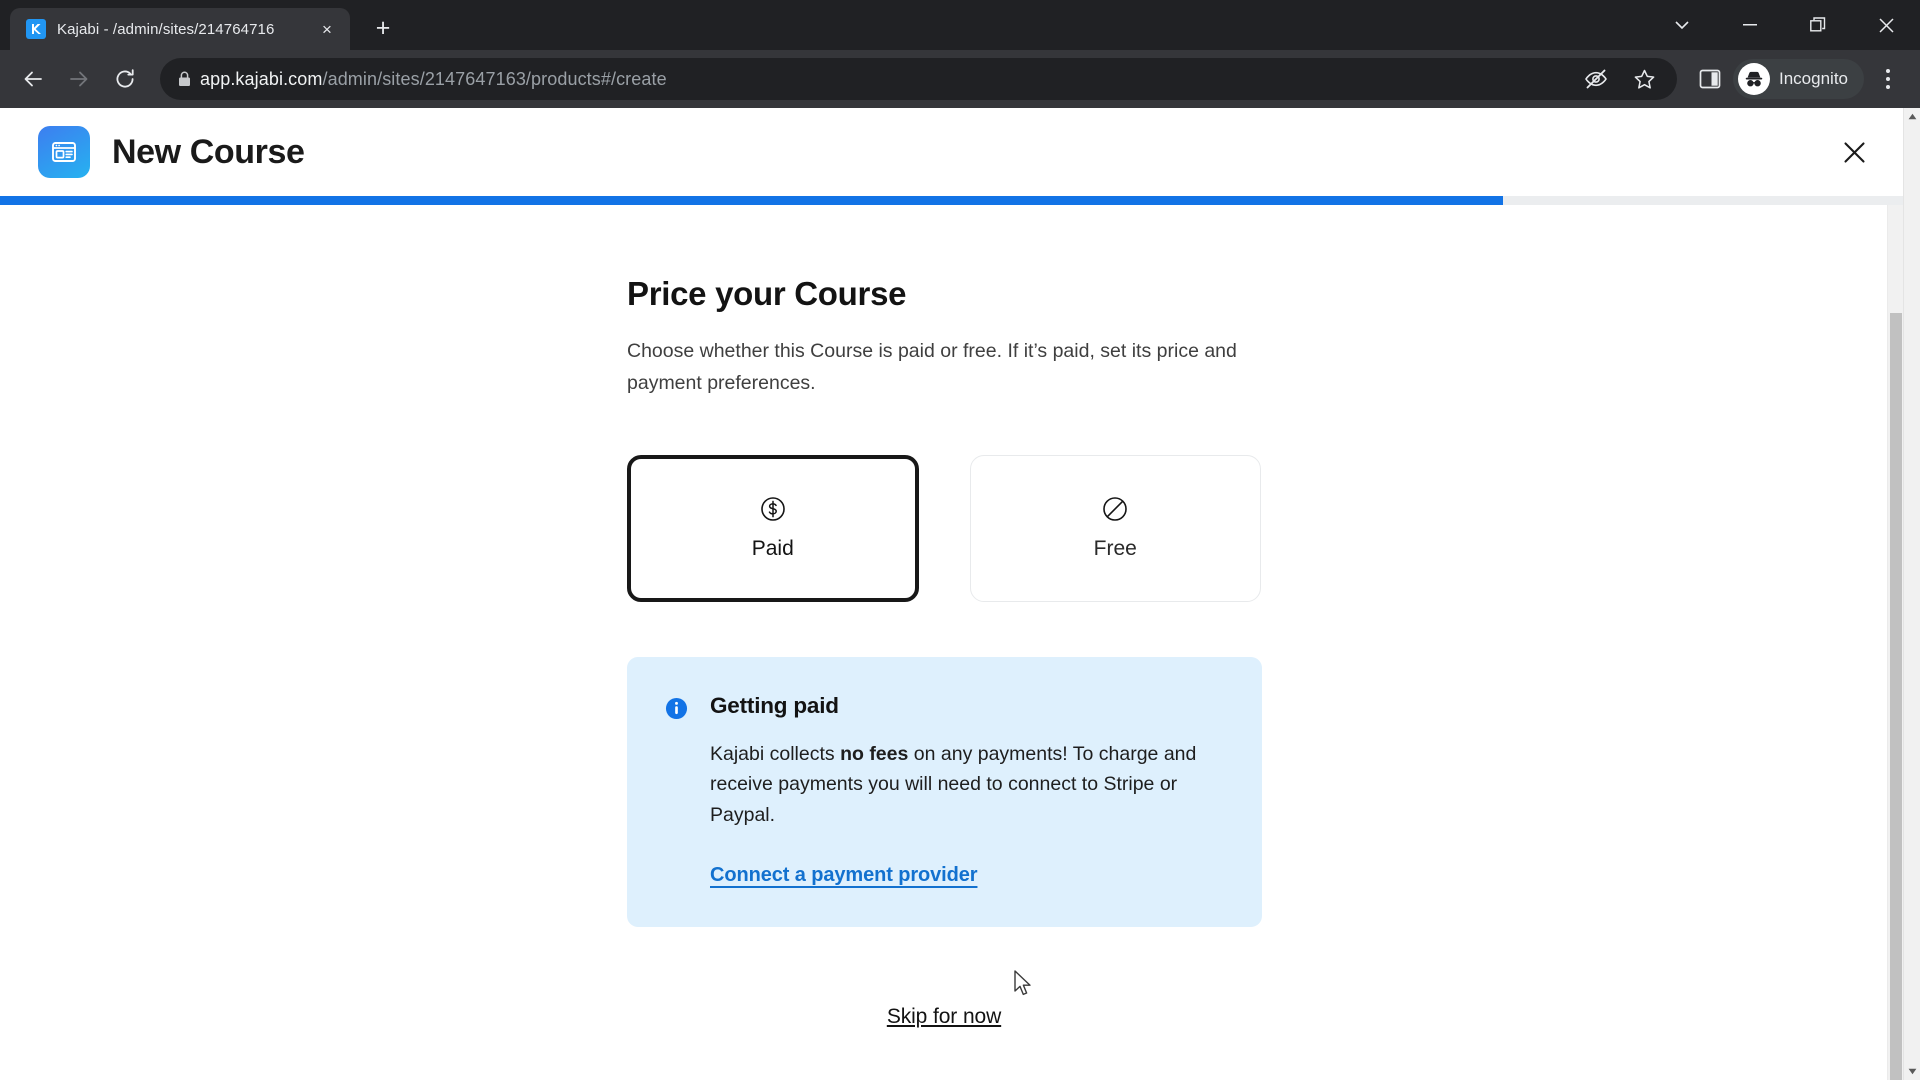 Image resolution: width=1920 pixels, height=1080 pixels. What do you see at coordinates (874, 753) in the screenshot?
I see `info-text-bold: no fees` at bounding box center [874, 753].